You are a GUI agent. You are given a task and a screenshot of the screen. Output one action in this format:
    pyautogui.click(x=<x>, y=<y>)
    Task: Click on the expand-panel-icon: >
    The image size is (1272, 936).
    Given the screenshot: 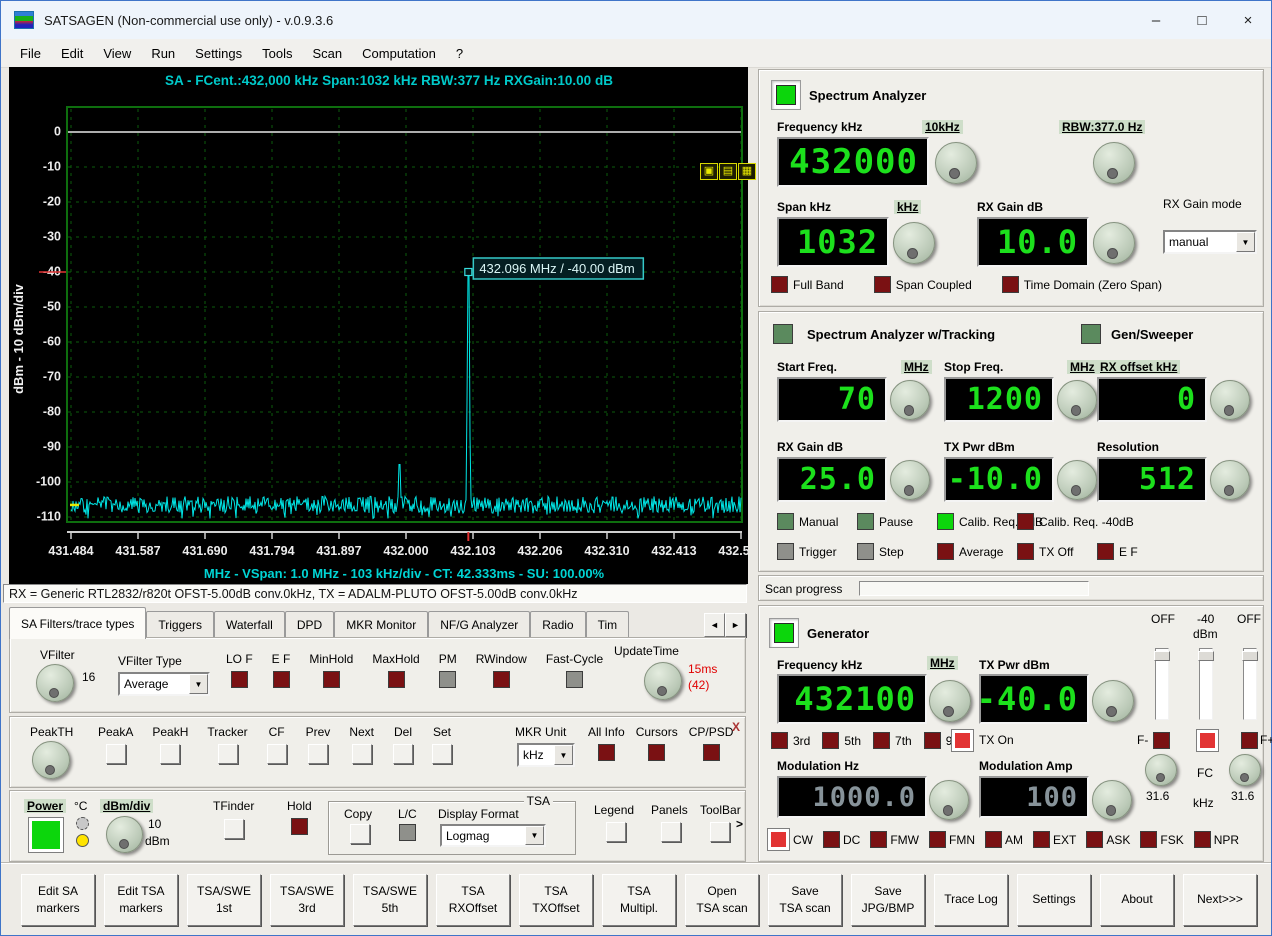 What is the action you would take?
    pyautogui.click(x=739, y=824)
    